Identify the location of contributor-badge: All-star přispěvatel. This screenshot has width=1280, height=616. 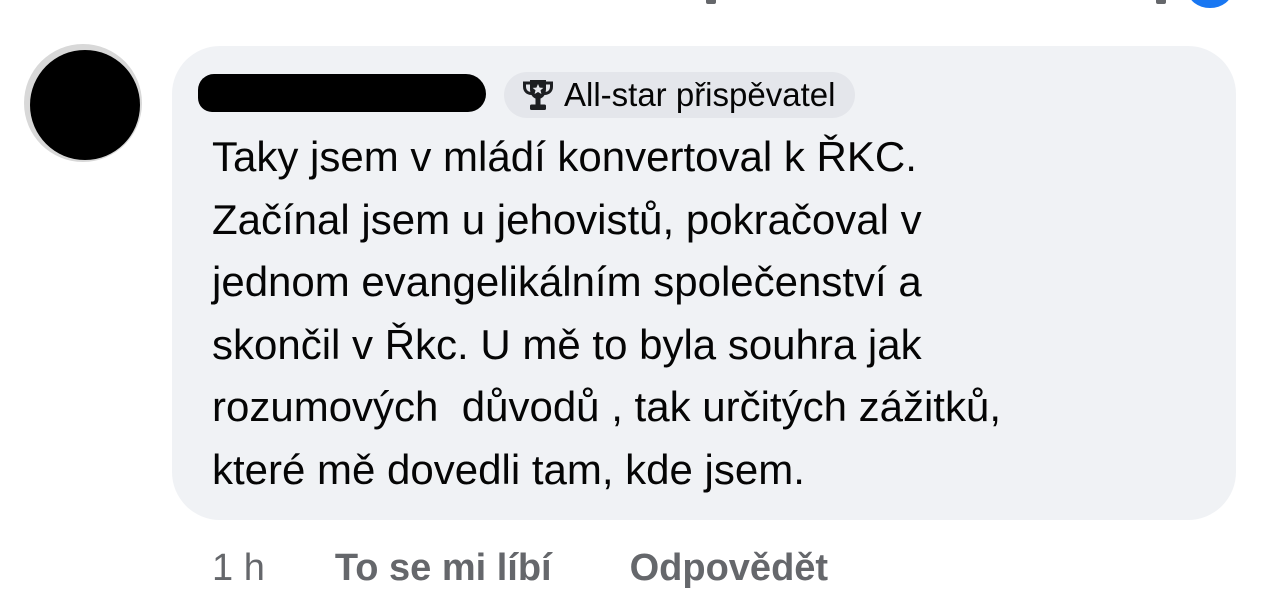
(680, 95).